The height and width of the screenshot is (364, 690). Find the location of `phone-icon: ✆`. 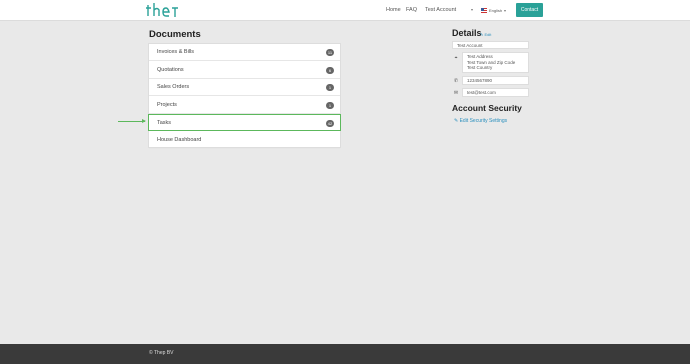

phone-icon: ✆ is located at coordinates (456, 81).